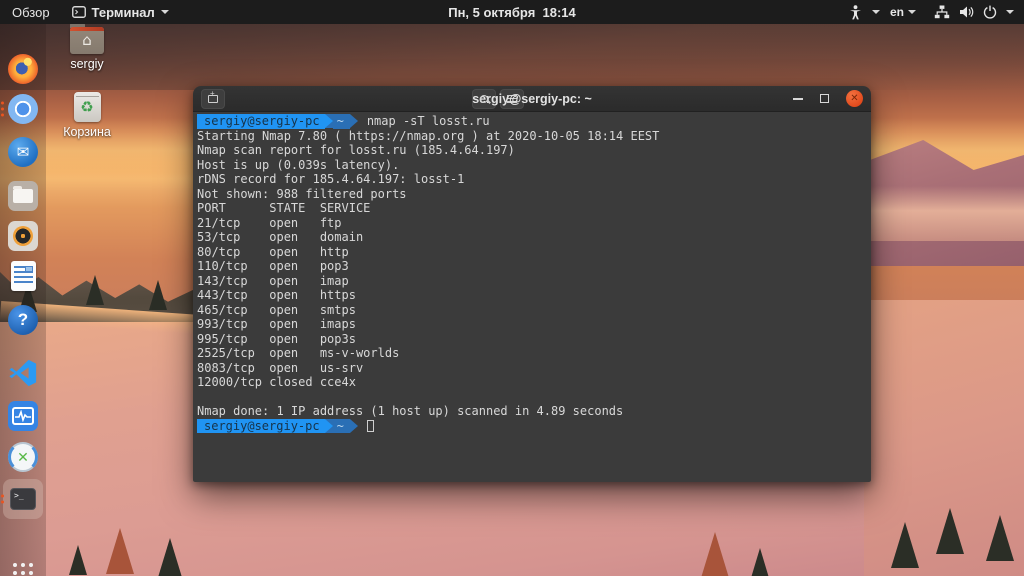 The height and width of the screenshot is (576, 1024). Describe the element at coordinates (269, 222) in the screenshot. I see `terminal-output-line: 21/tcp open ftp` at that location.